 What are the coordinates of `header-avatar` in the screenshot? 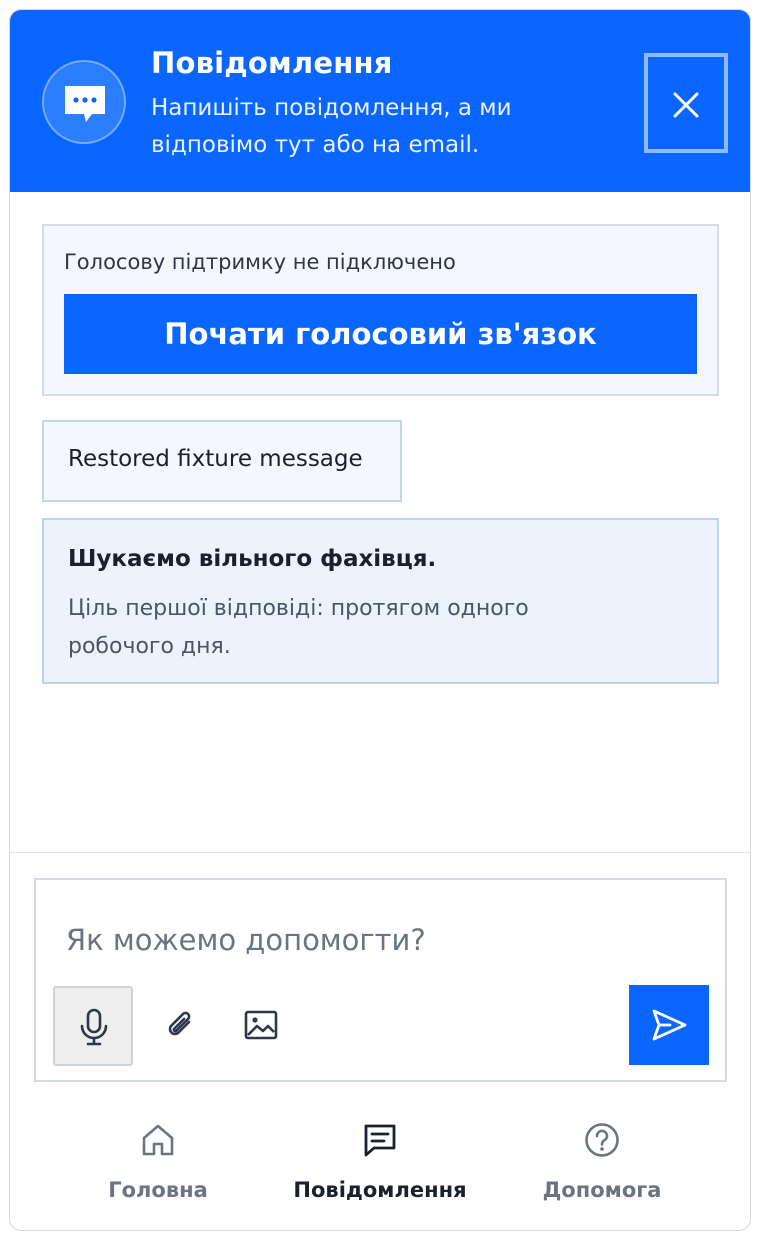 It's located at (84, 102).